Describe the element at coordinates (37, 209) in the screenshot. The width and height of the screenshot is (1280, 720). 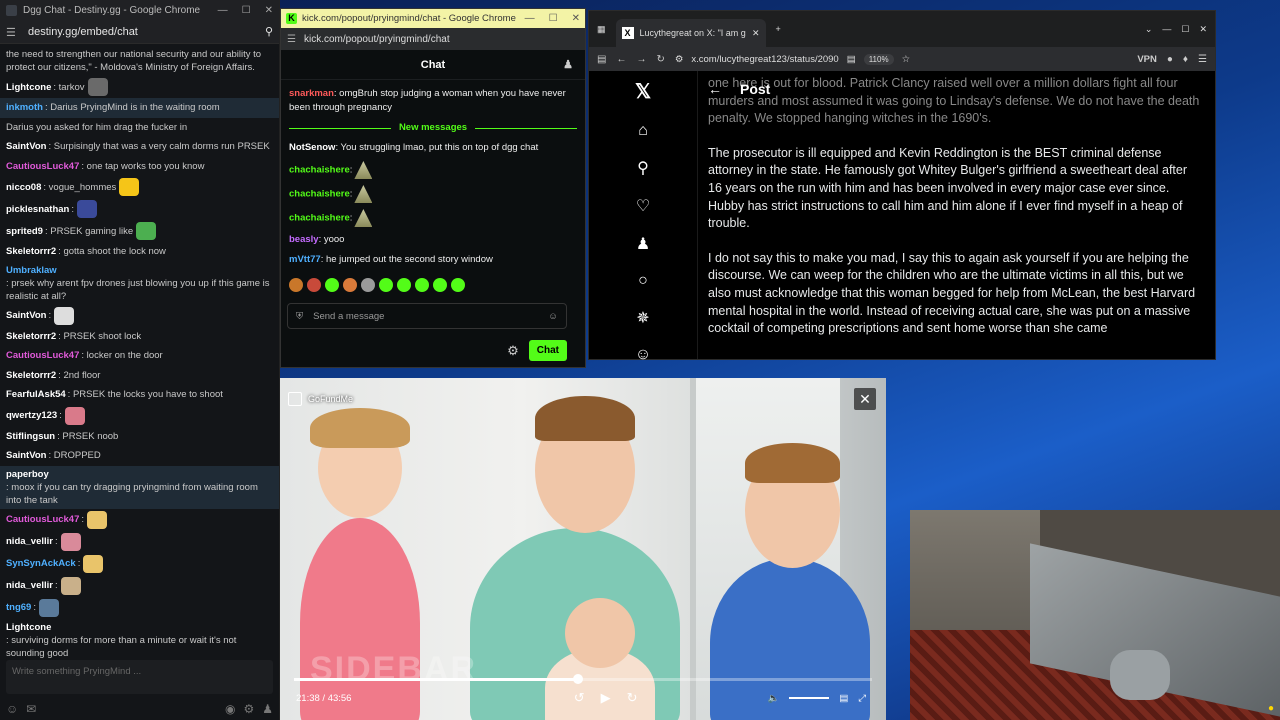
I see `dgg-message-author: picklesnathan` at that location.